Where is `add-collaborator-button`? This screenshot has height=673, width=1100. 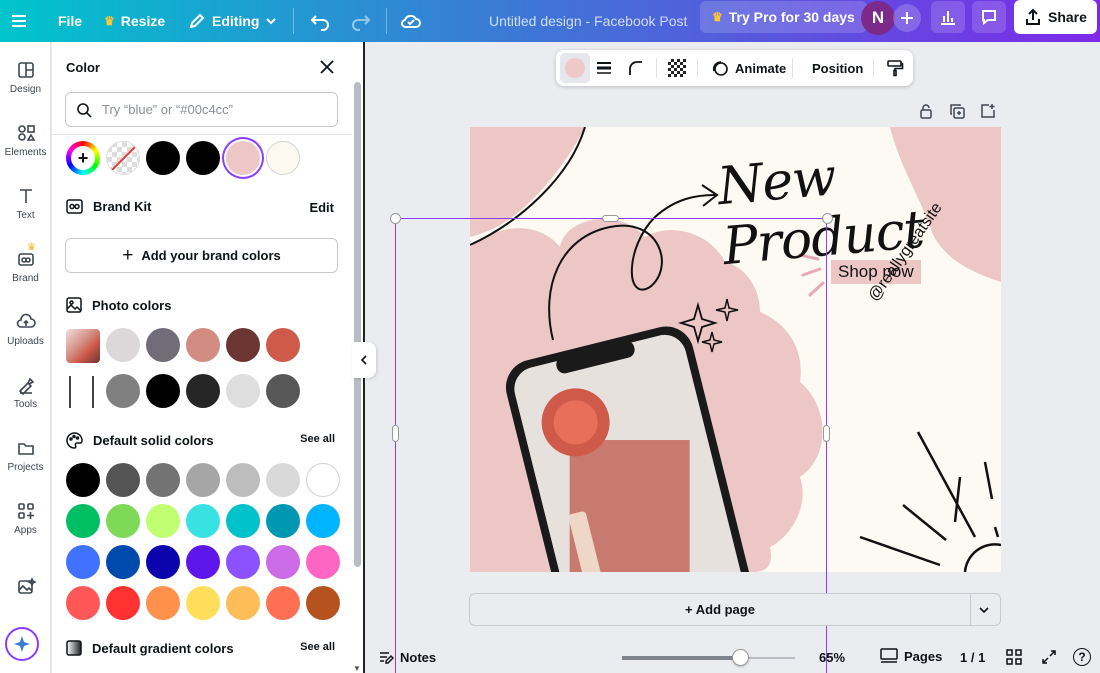 add-collaborator-button is located at coordinates (907, 18).